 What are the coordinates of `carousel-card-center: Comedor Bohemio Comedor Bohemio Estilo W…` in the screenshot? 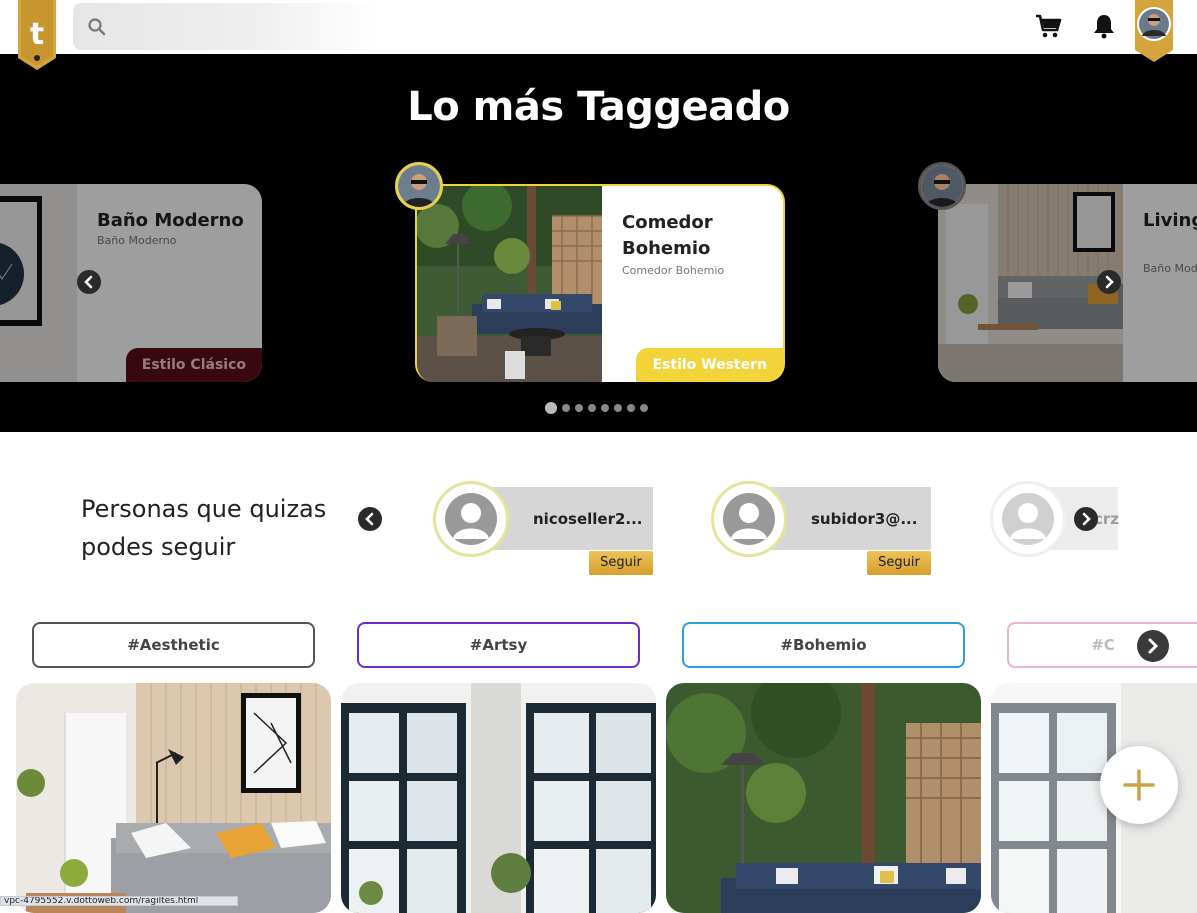 It's located at (600, 283).